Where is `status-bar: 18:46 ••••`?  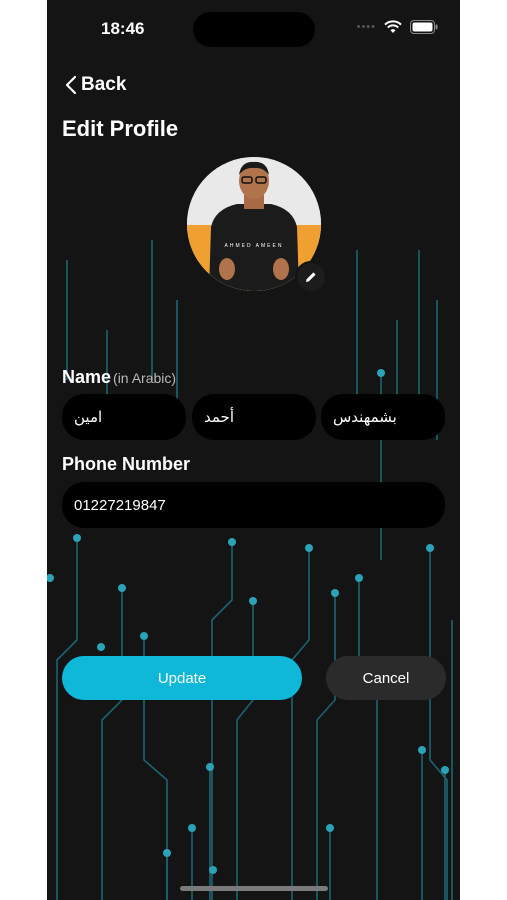 status-bar: 18:46 •••• is located at coordinates (253, 29).